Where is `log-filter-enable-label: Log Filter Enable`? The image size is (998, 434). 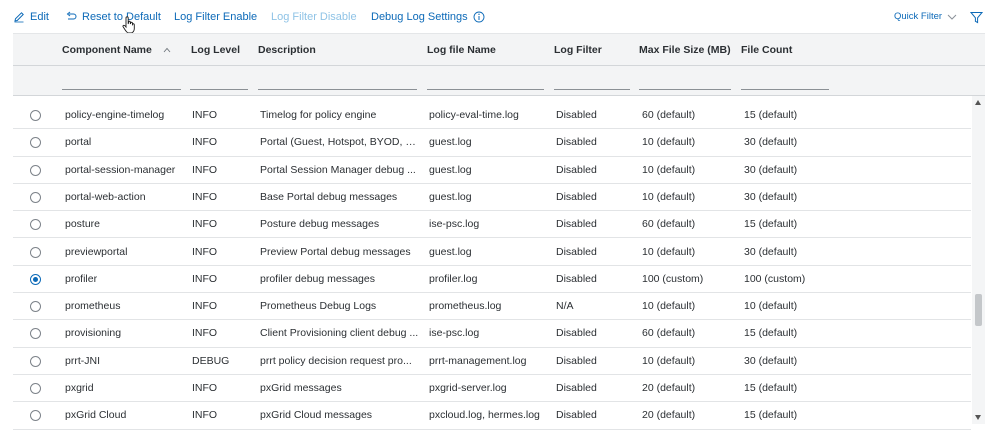 log-filter-enable-label: Log Filter Enable is located at coordinates (216, 17).